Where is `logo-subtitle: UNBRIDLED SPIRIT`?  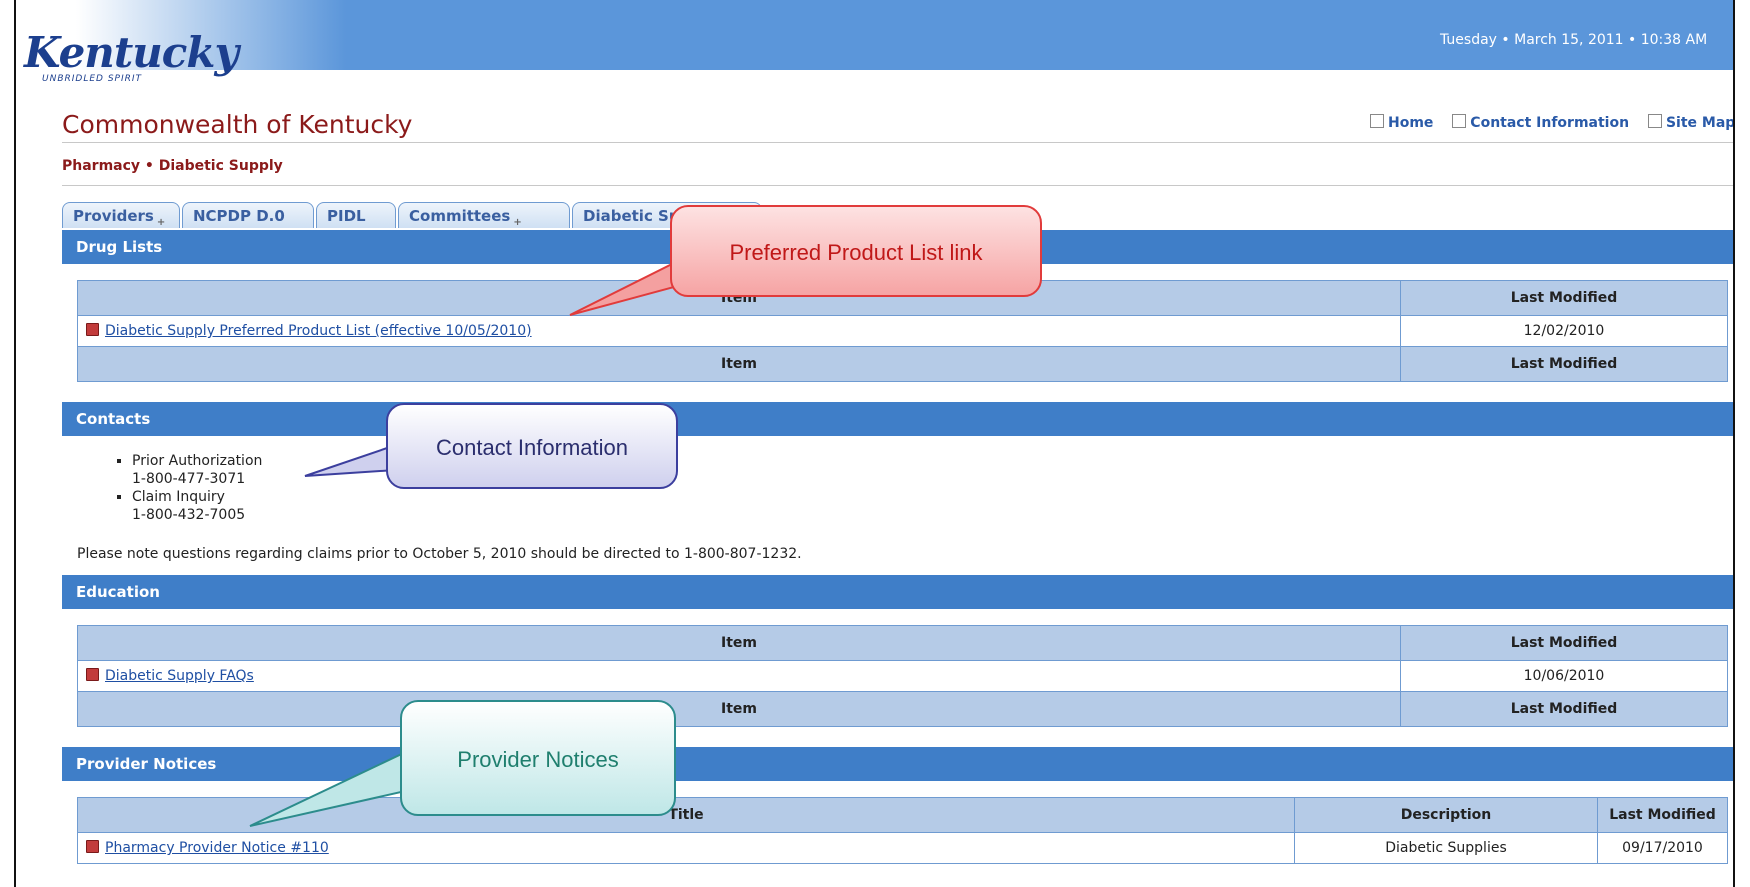
logo-subtitle: UNBRIDLED SPIRIT is located at coordinates (92, 79).